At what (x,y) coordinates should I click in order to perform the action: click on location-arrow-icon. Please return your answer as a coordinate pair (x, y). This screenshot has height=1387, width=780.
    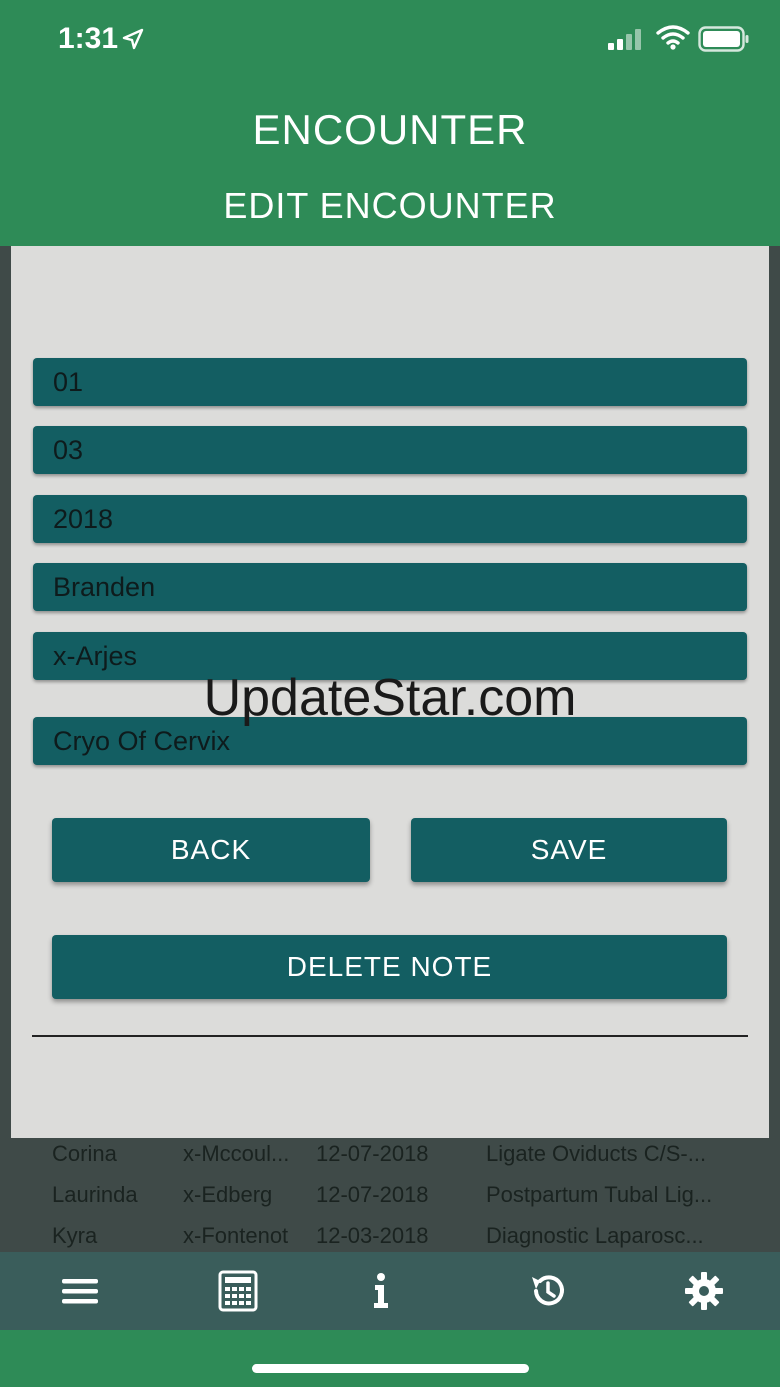
    Looking at the image, I should click on (133, 39).